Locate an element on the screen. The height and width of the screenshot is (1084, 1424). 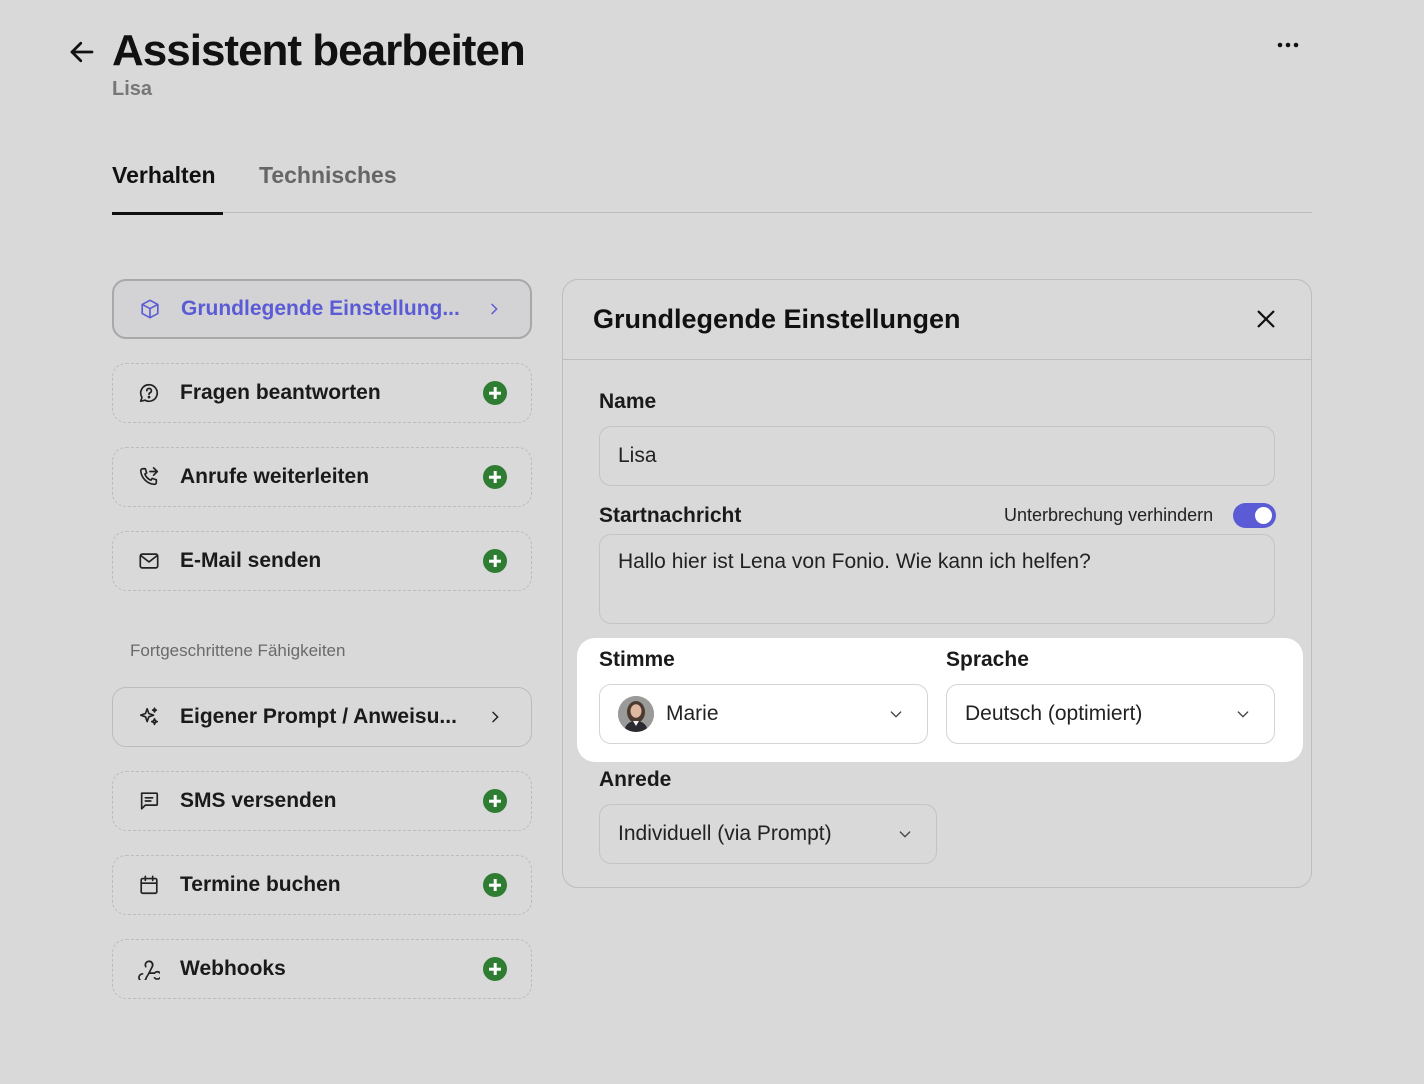
back-button is located at coordinates (82, 52).